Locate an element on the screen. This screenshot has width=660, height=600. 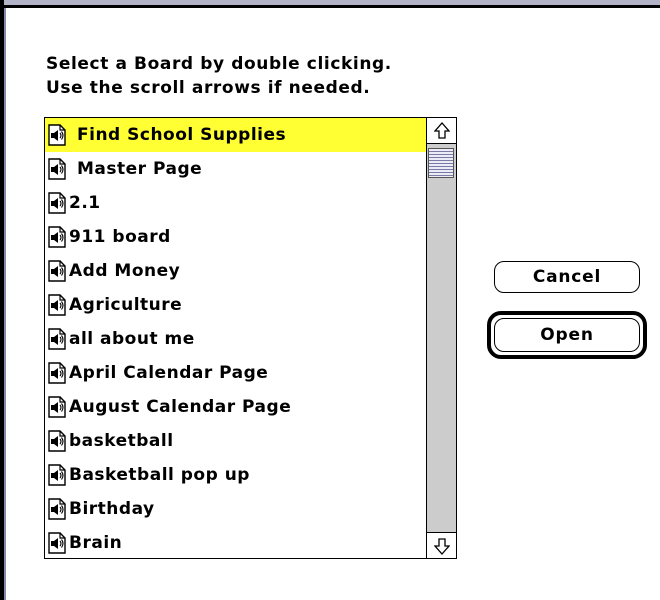
list-item: Birthday is located at coordinates (236, 509).